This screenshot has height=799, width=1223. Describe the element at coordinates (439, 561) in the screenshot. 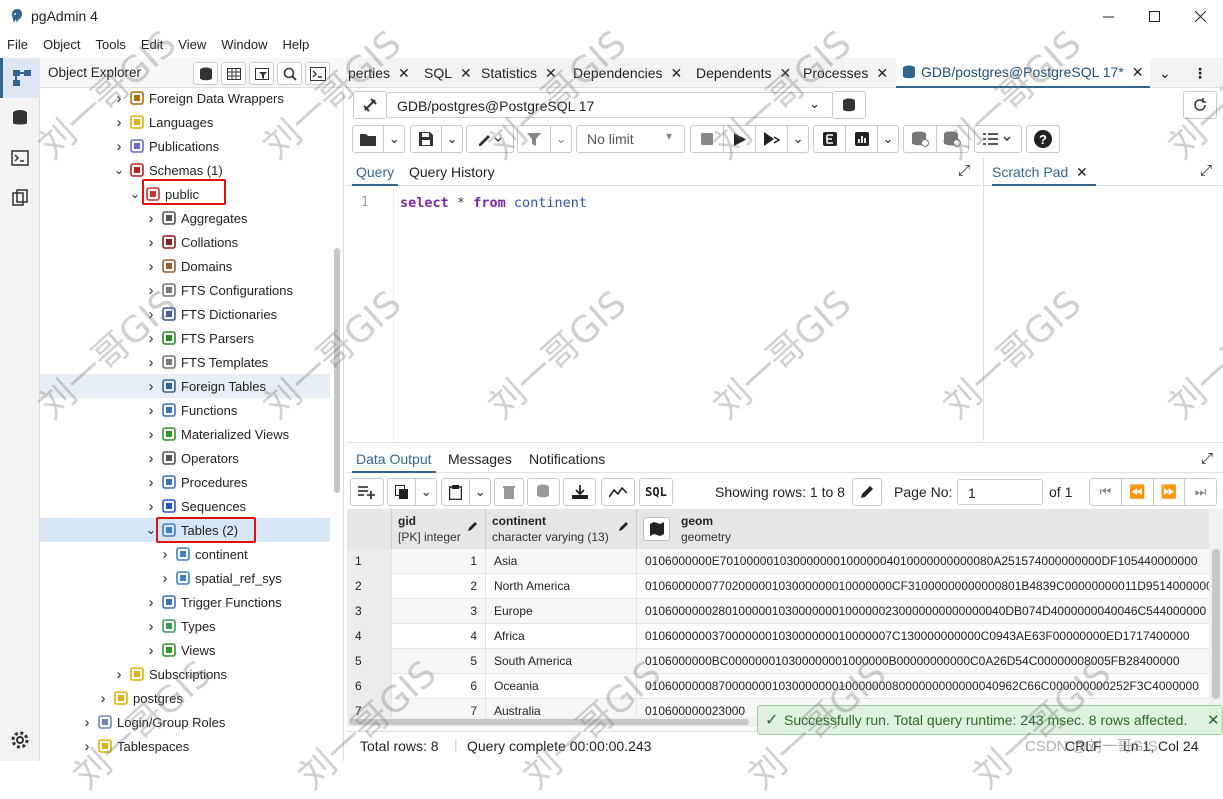

I see `gid-cell: 1` at that location.